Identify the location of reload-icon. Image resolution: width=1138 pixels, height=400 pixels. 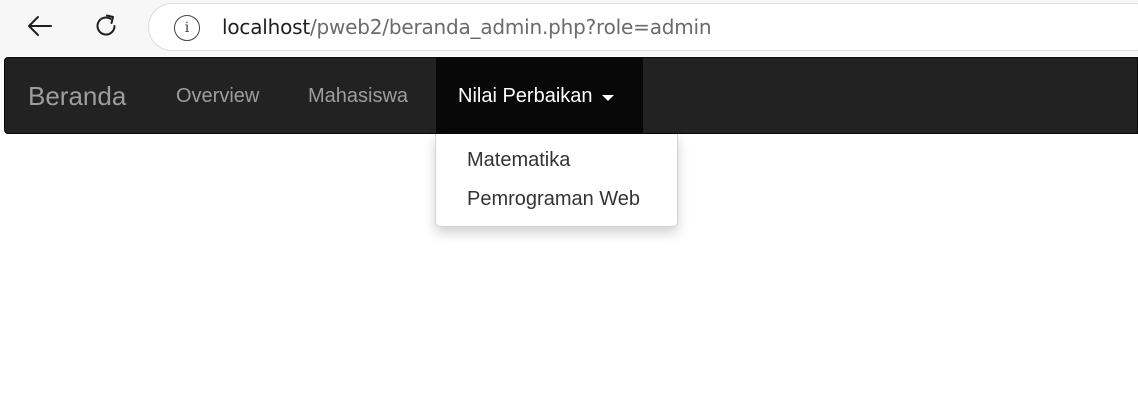
(106, 25).